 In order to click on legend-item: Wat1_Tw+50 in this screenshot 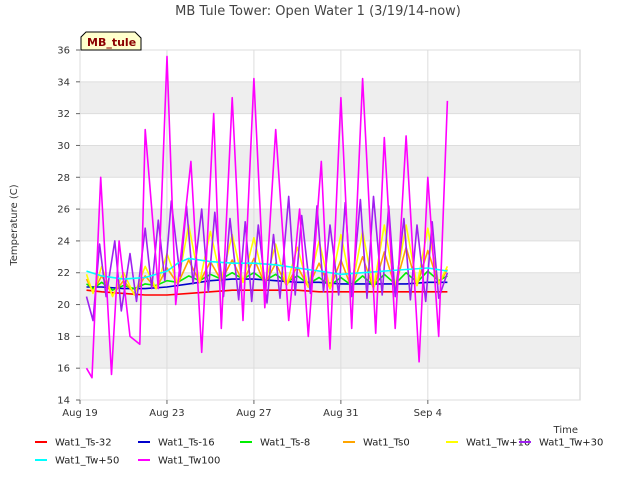, I will do `click(77, 461)`.